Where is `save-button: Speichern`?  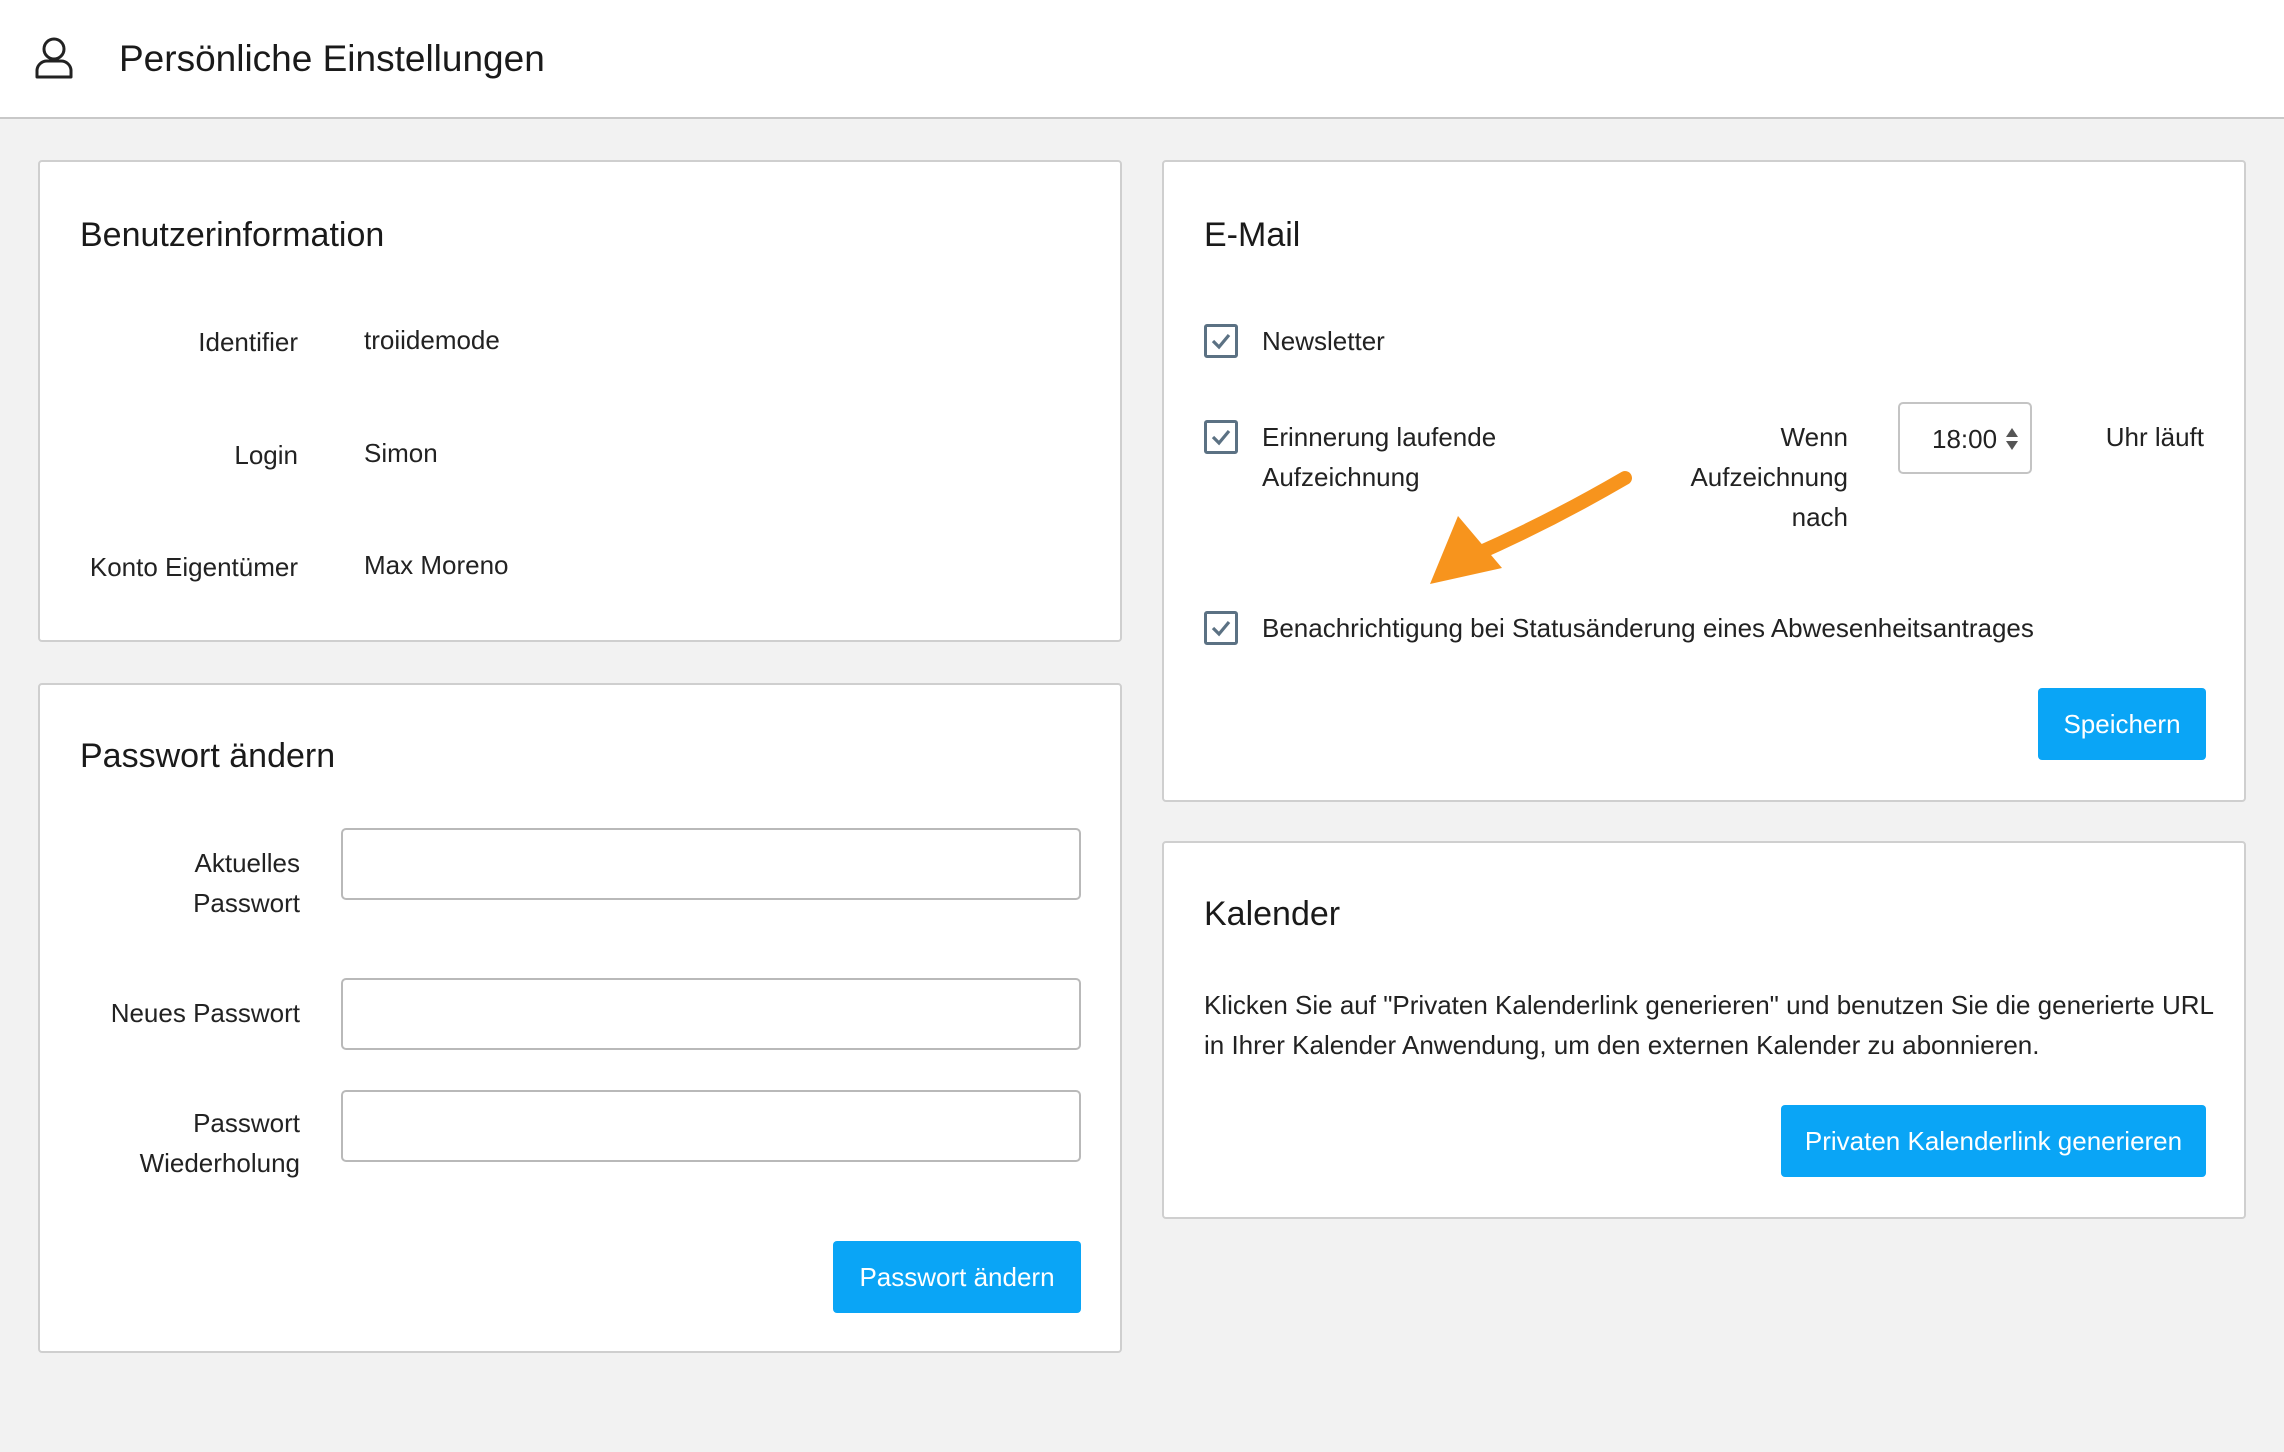 save-button: Speichern is located at coordinates (2122, 724).